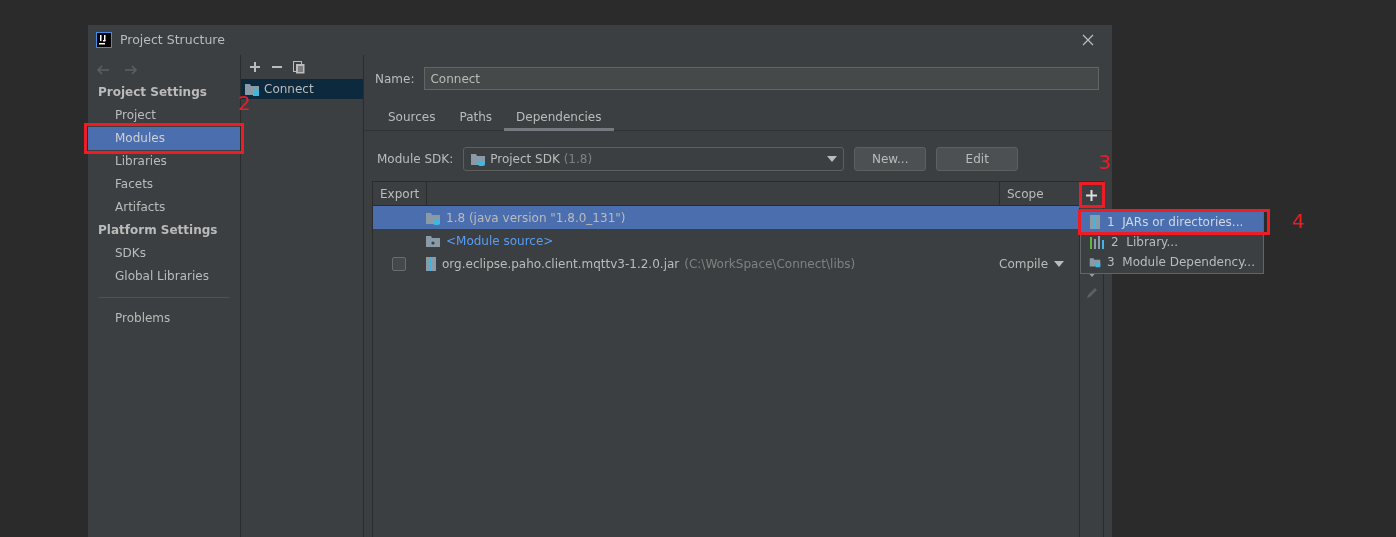 The width and height of the screenshot is (1396, 537). I want to click on tab: Dependencies, so click(559, 118).